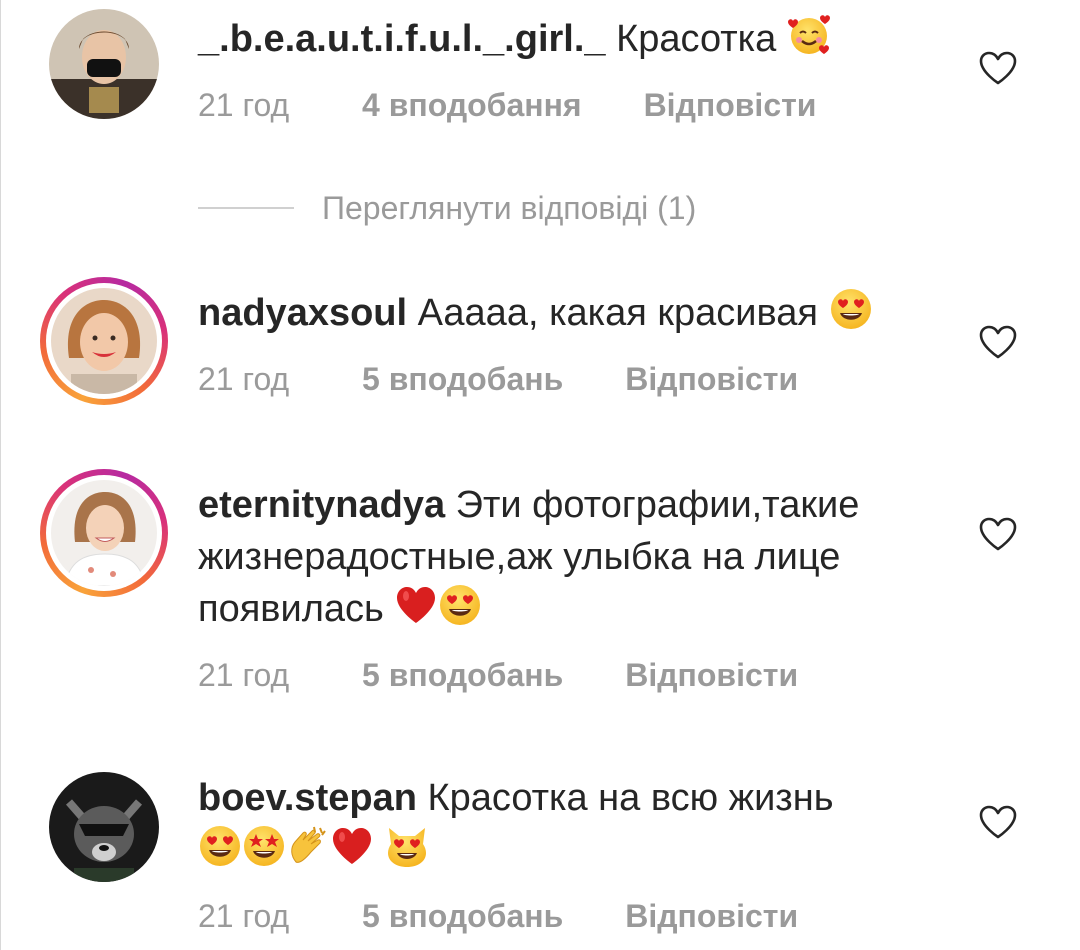  I want to click on comment-text: nadyaxsoul Ааааа, какая красивая, so click(568, 313).